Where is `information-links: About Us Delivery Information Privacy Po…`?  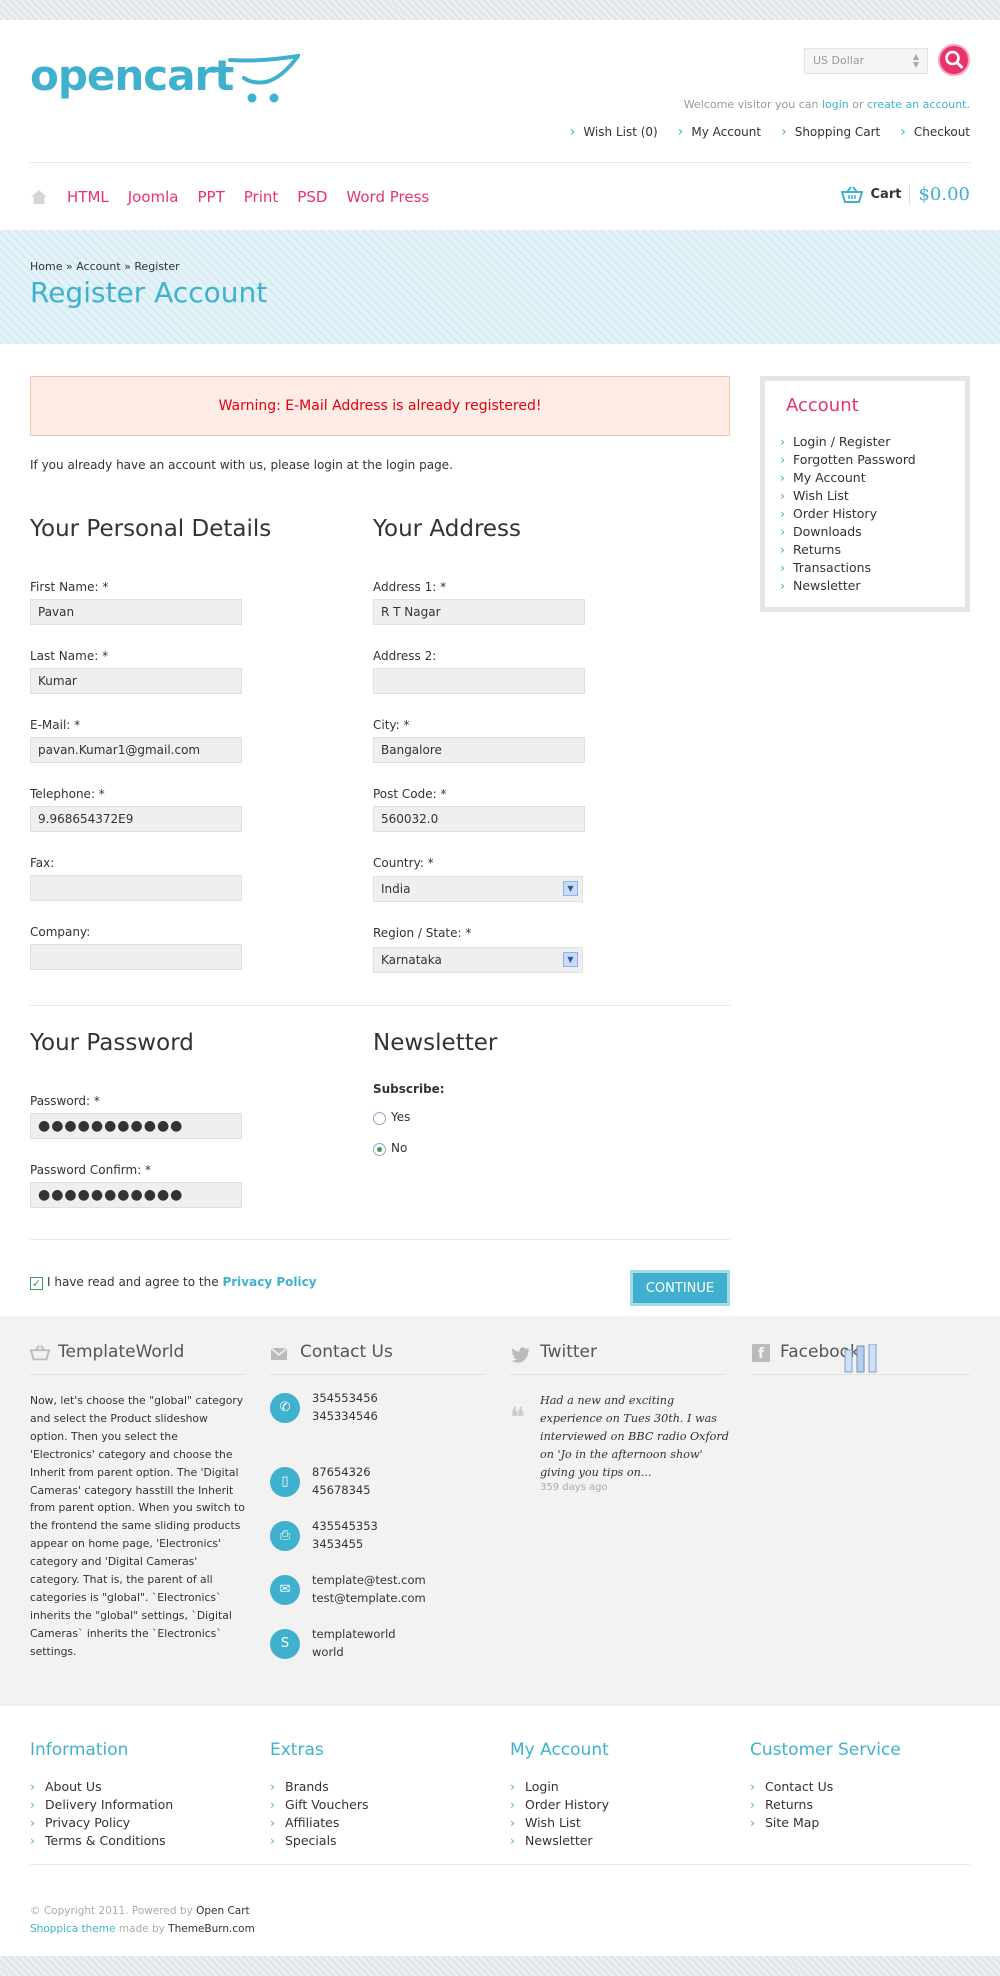 information-links: About Us Delivery Information Privacy Po… is located at coordinates (101, 1814).